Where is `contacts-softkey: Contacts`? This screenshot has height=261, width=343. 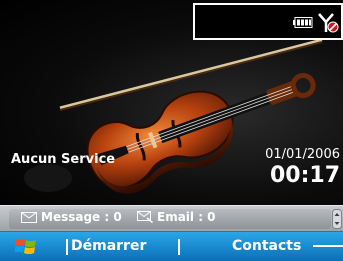
contacts-softkey: Contacts is located at coordinates (266, 246).